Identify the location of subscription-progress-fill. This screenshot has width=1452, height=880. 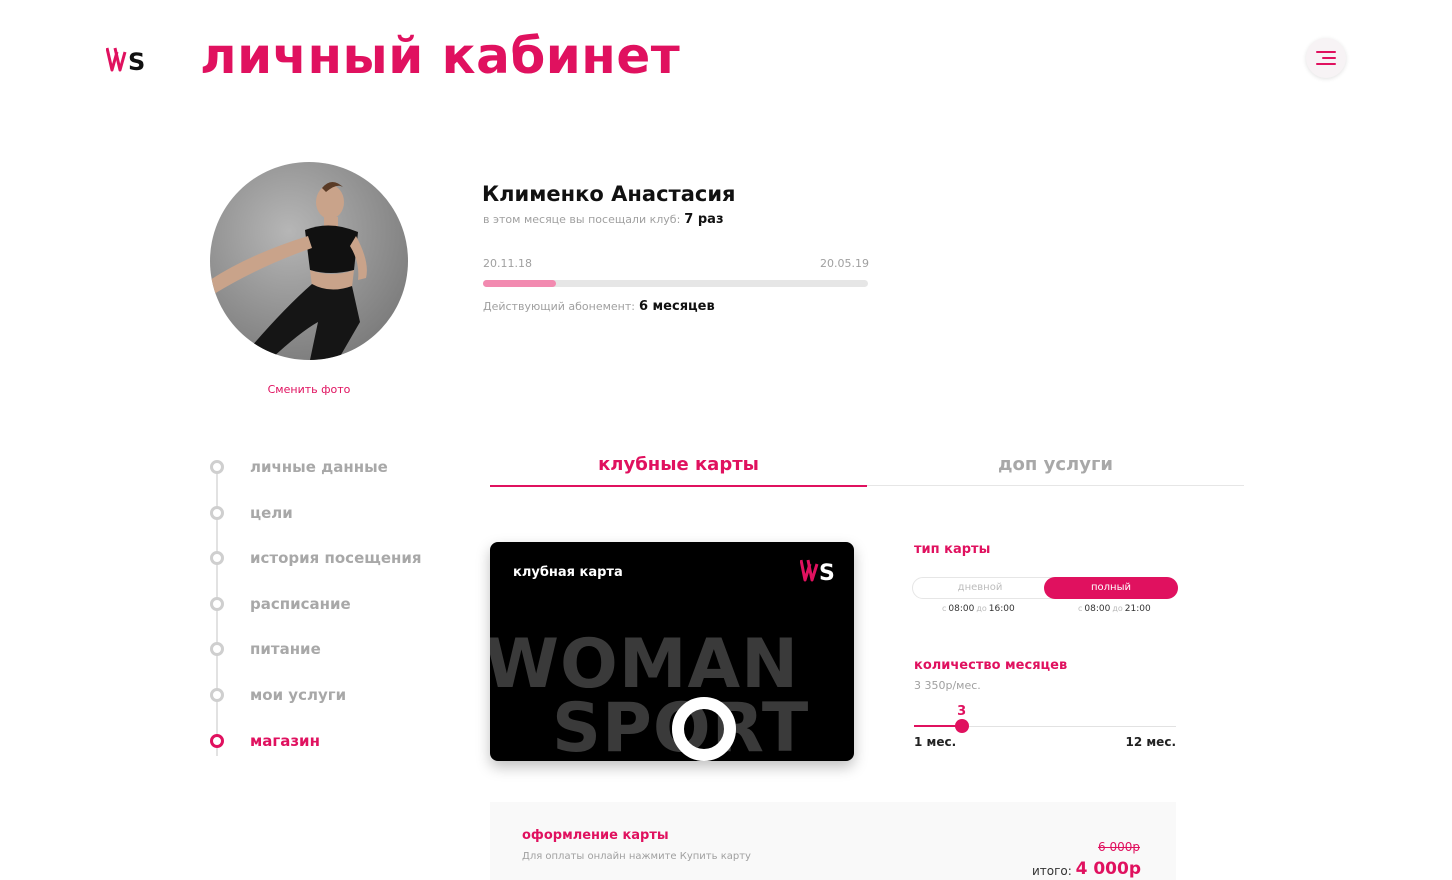
(520, 283).